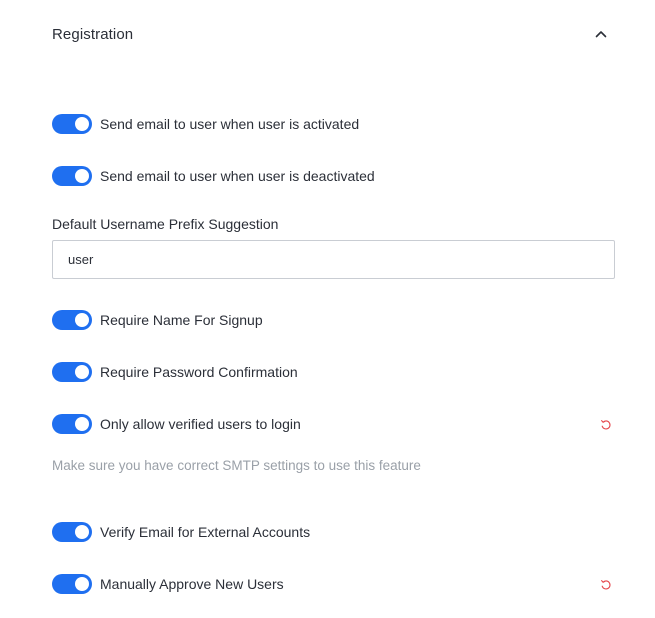  I want to click on toggle-label: Verify Email for External Accounts, so click(205, 532).